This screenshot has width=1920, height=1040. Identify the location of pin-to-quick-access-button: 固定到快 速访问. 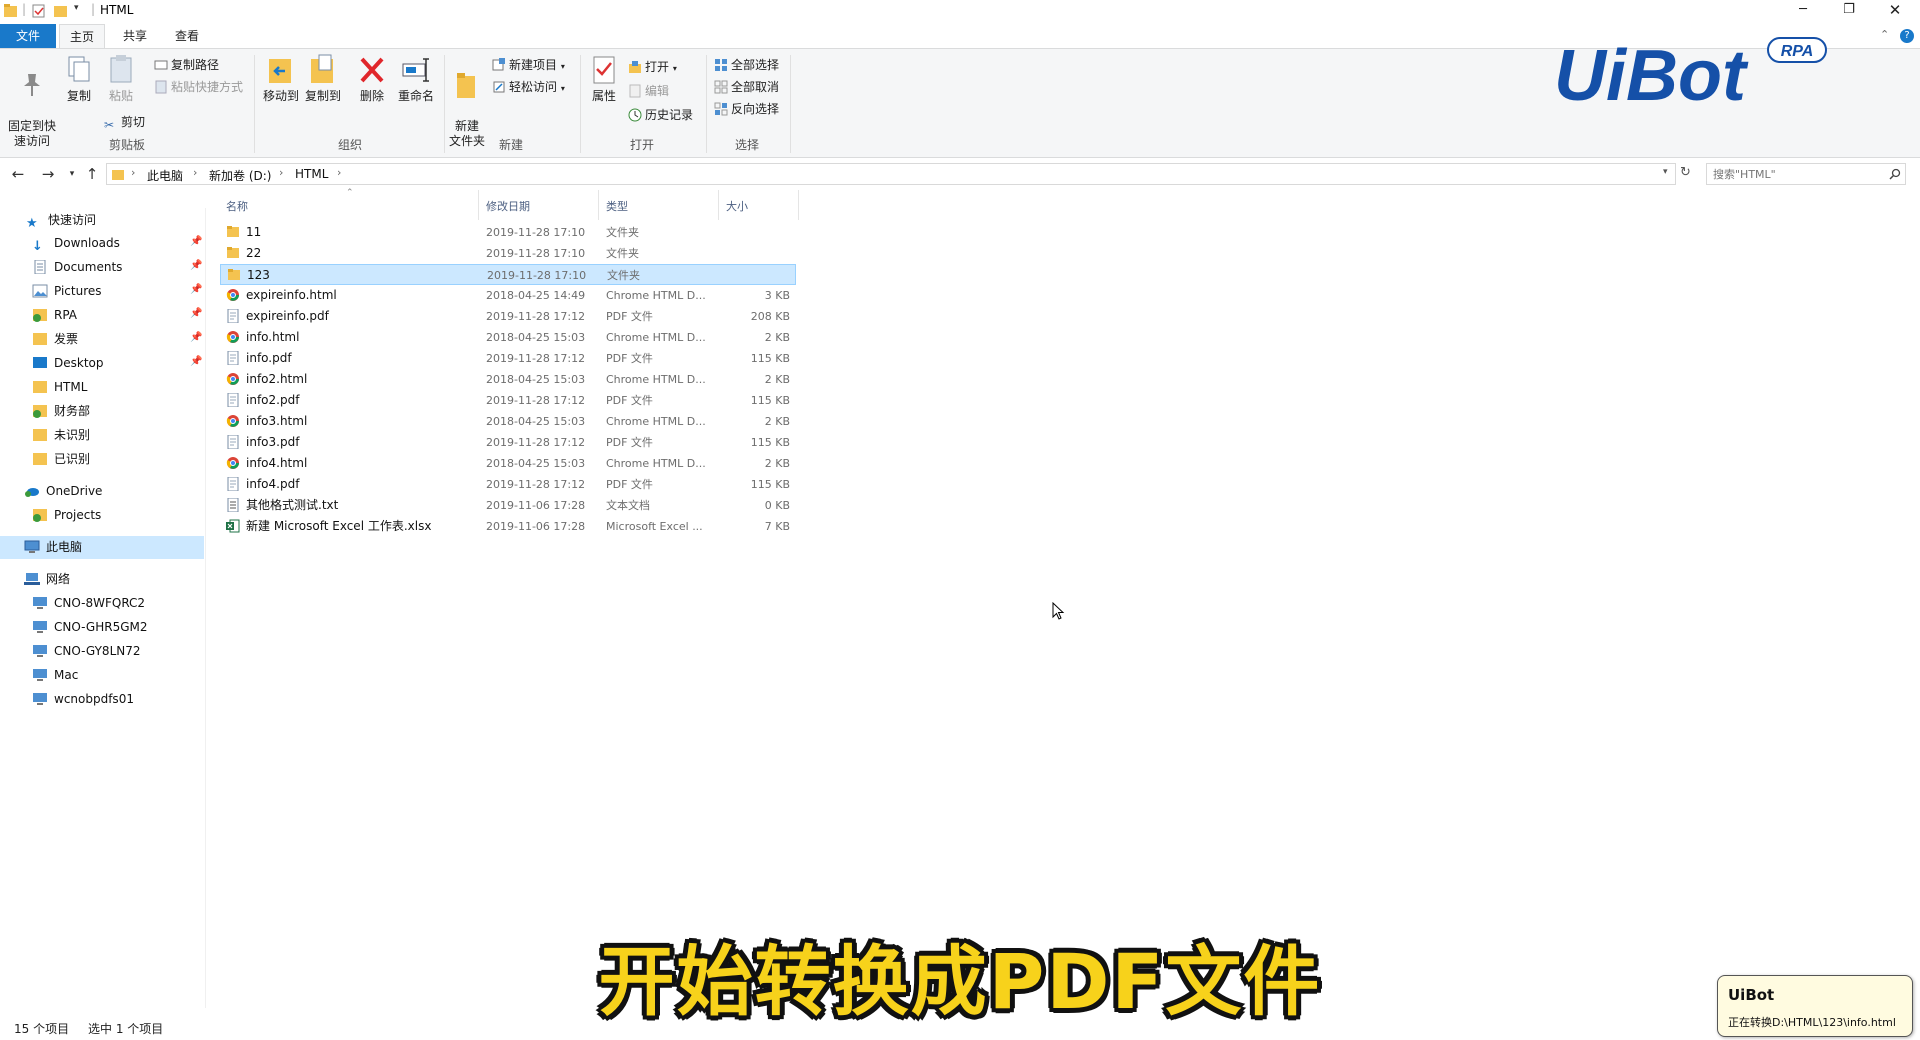
(32, 101).